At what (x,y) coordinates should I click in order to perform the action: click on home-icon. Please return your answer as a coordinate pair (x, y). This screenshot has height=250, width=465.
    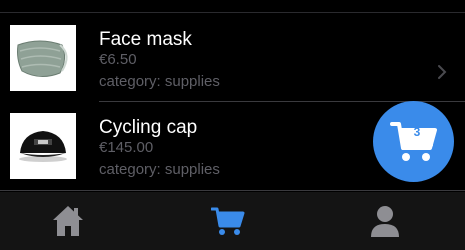
    Looking at the image, I should click on (68, 221).